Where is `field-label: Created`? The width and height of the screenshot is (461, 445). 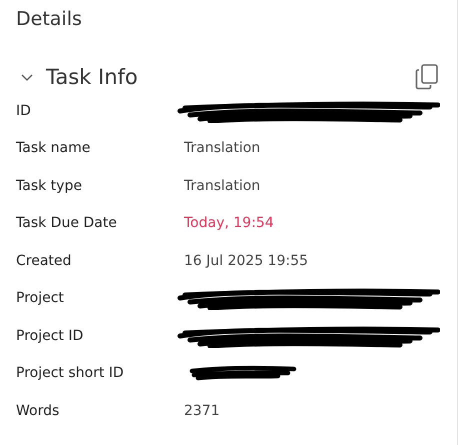 field-label: Created is located at coordinates (44, 260).